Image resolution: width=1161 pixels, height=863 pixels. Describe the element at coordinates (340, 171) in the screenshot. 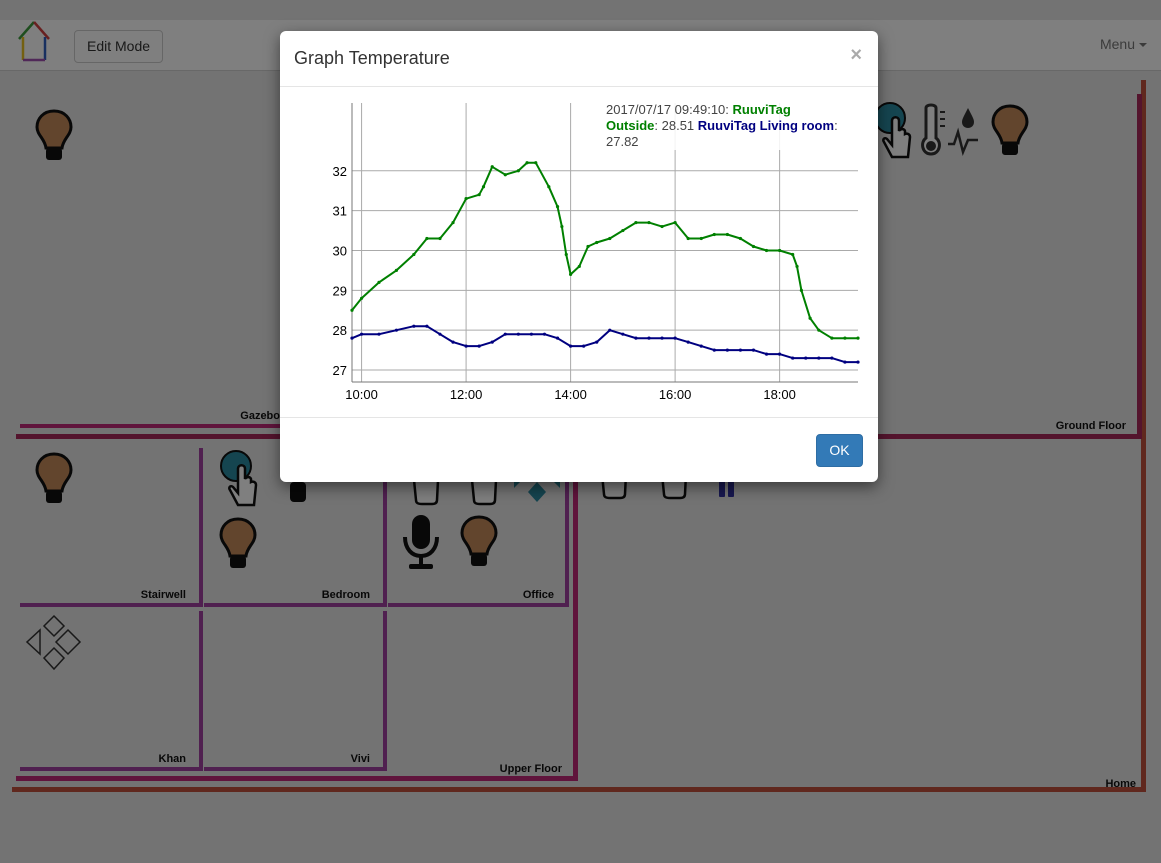

I see `y-tick-label: 32` at that location.